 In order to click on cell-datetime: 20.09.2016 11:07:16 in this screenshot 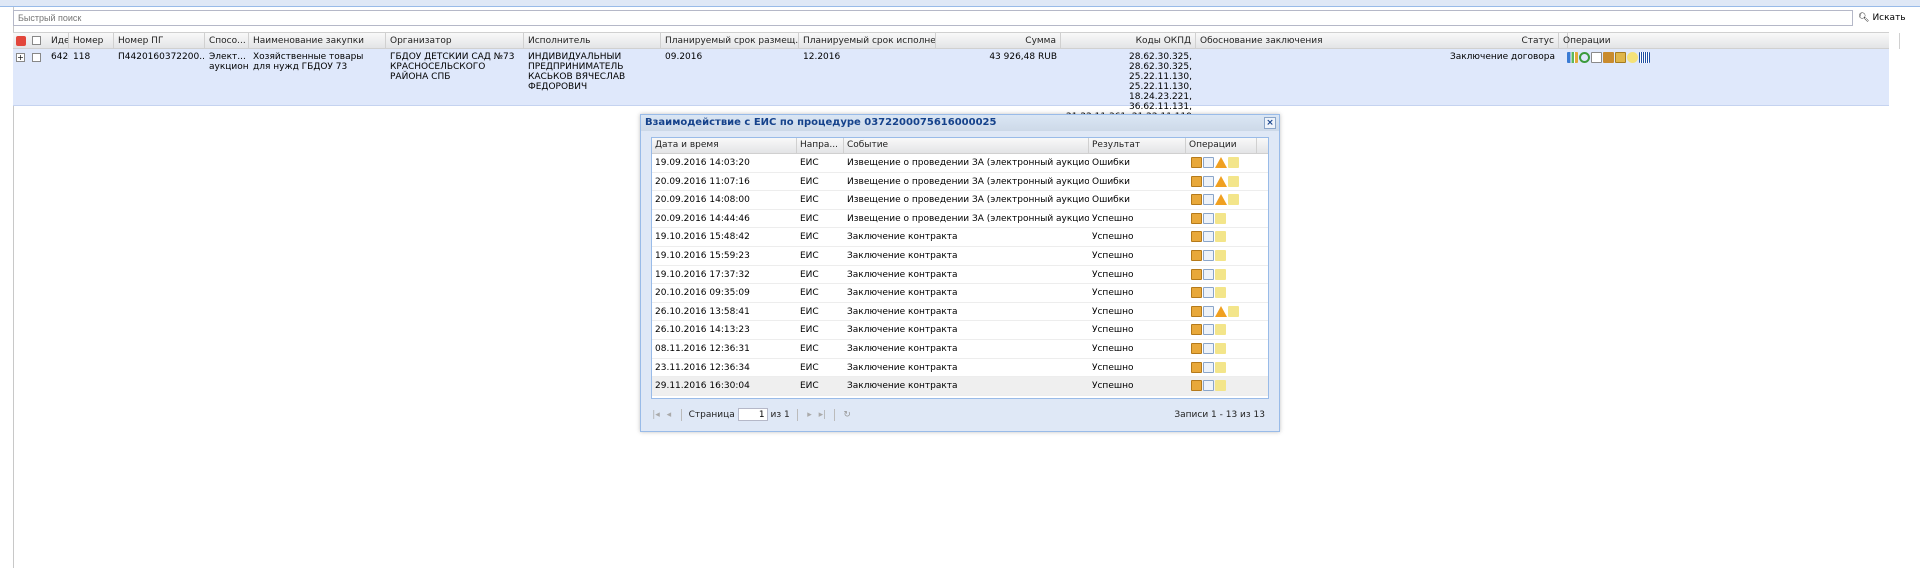, I will do `click(702, 181)`.